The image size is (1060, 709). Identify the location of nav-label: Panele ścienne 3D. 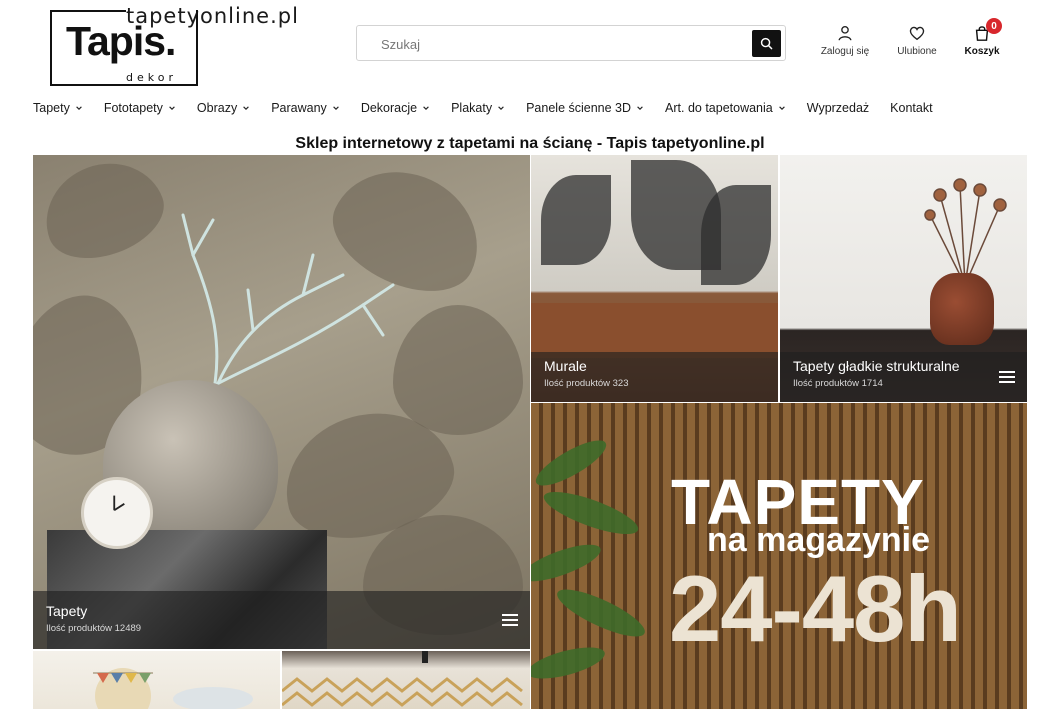
(579, 108).